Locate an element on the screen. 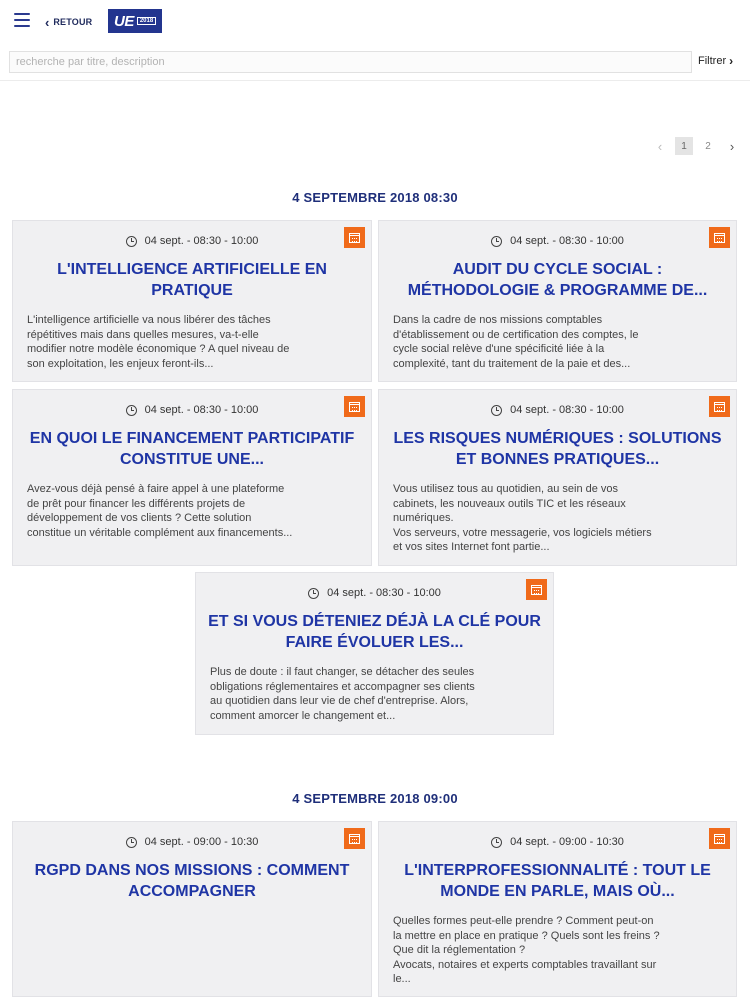  back-button: ‹ RETOUR is located at coordinates (68, 22).